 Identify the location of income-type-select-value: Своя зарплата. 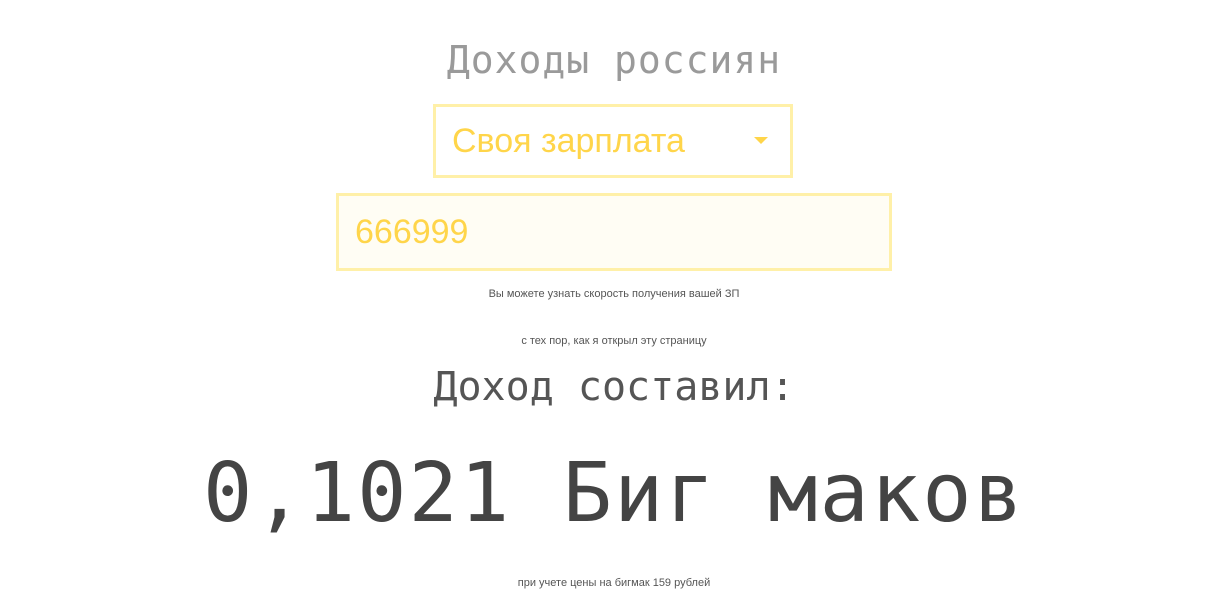
(568, 140).